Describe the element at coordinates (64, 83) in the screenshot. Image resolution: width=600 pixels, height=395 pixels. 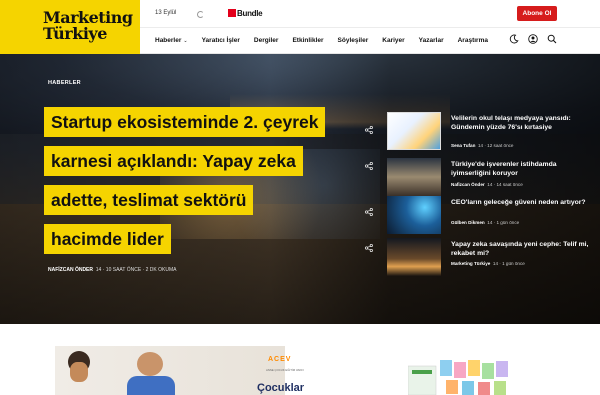
I see `hero-section-label: HABERLER` at that location.